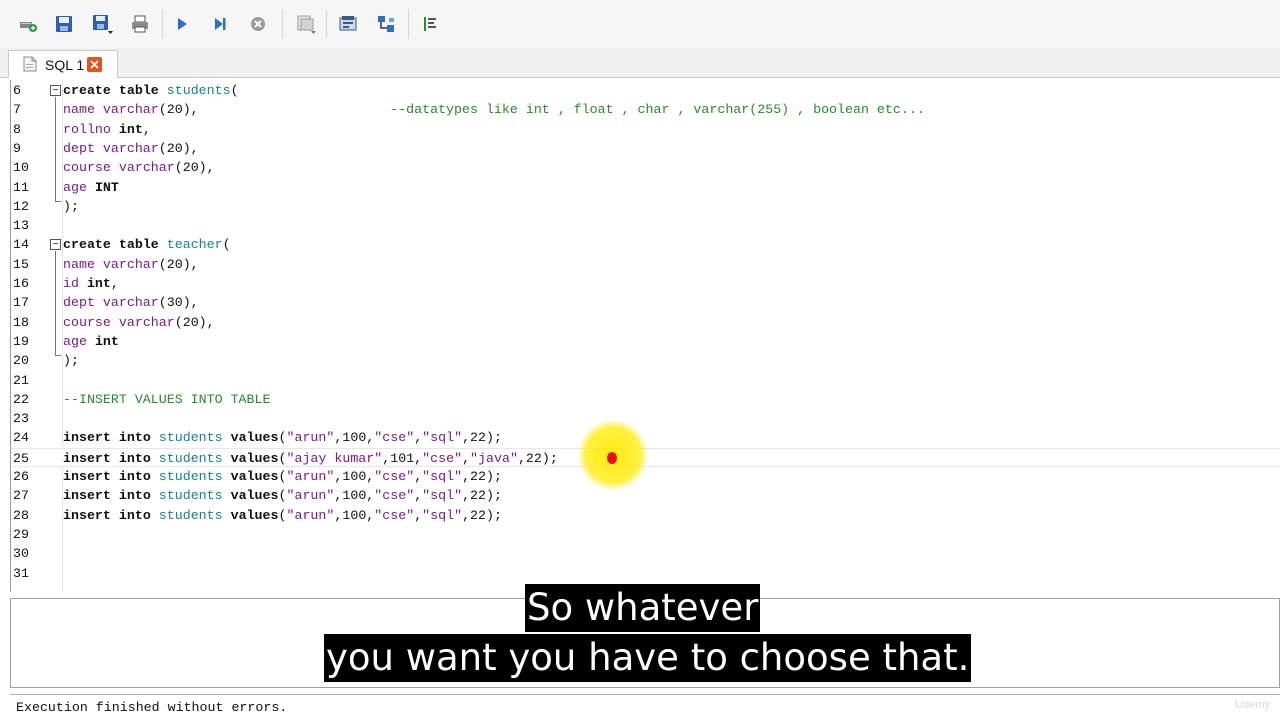 This screenshot has width=1280, height=720. What do you see at coordinates (21, 361) in the screenshot?
I see `line-number: 20` at bounding box center [21, 361].